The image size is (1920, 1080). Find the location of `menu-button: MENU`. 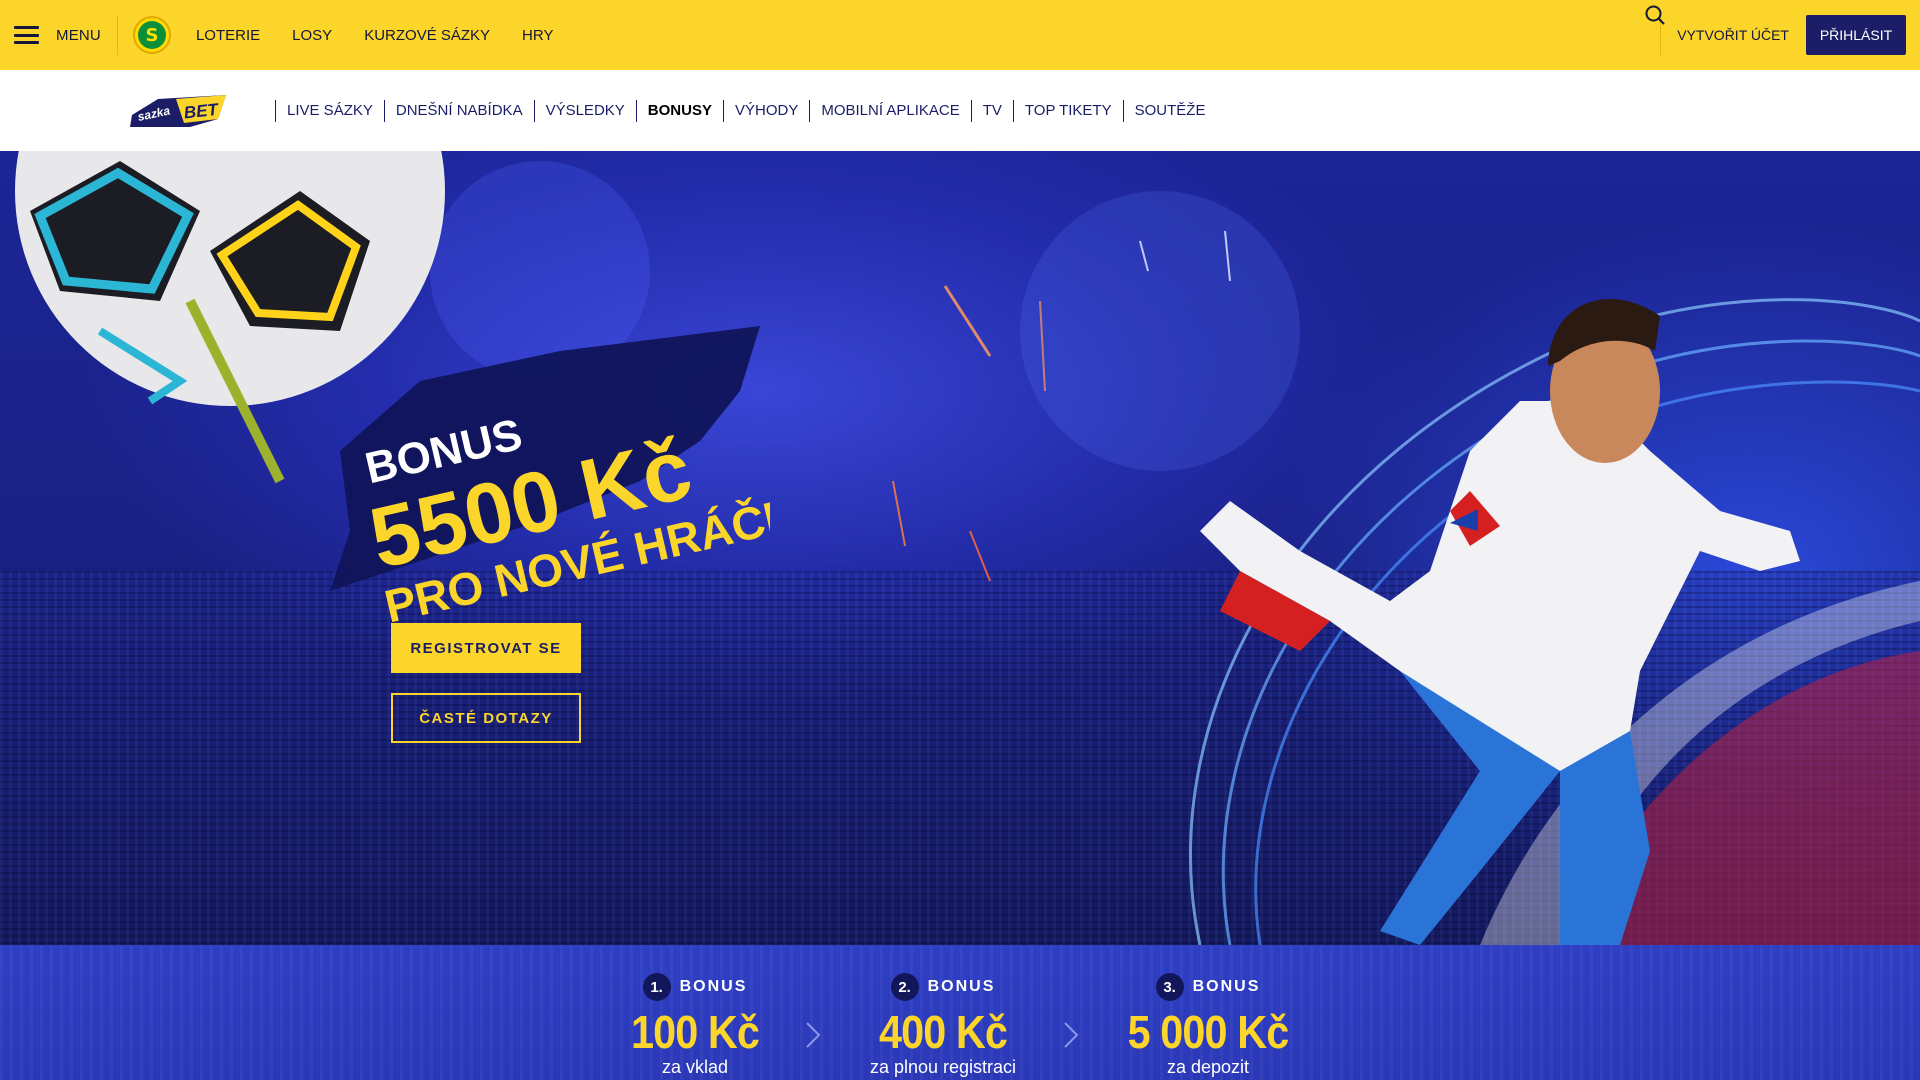

menu-button: MENU is located at coordinates (57, 35).